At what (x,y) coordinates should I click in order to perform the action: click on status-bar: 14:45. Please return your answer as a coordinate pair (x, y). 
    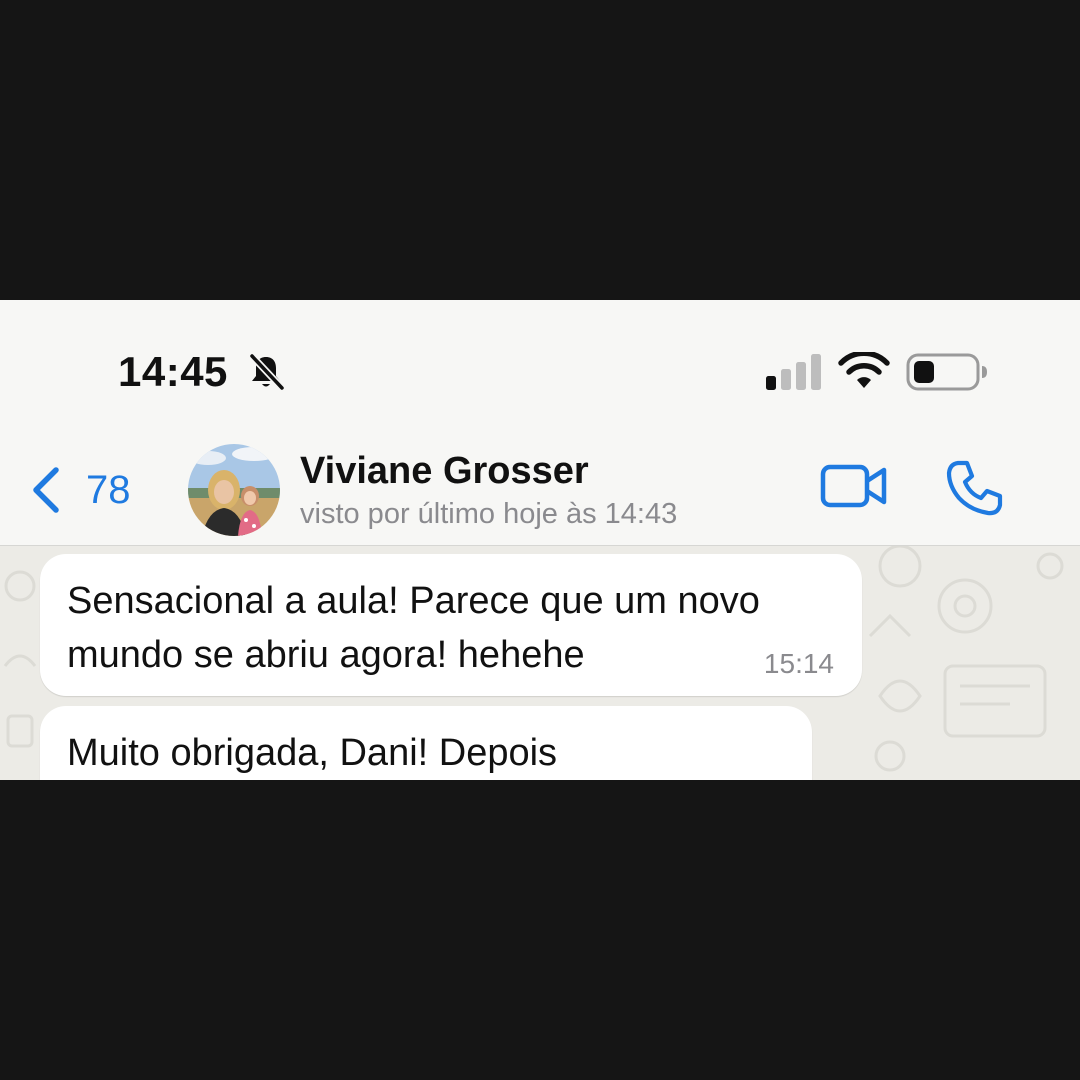
    Looking at the image, I should click on (540, 365).